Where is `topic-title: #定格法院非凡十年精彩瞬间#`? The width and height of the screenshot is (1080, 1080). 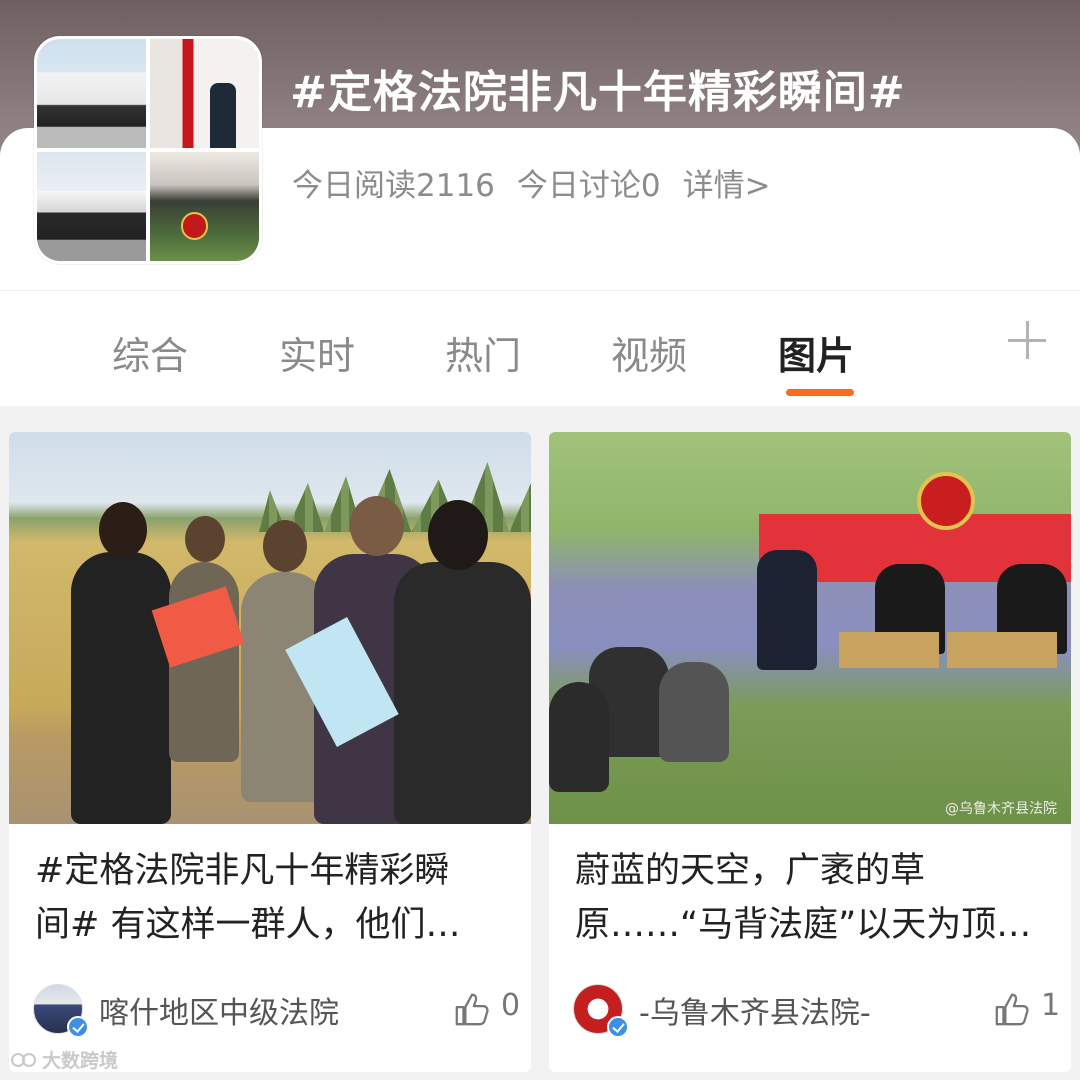 topic-title: #定格法院非凡十年精彩瞬间# is located at coordinates (598, 92).